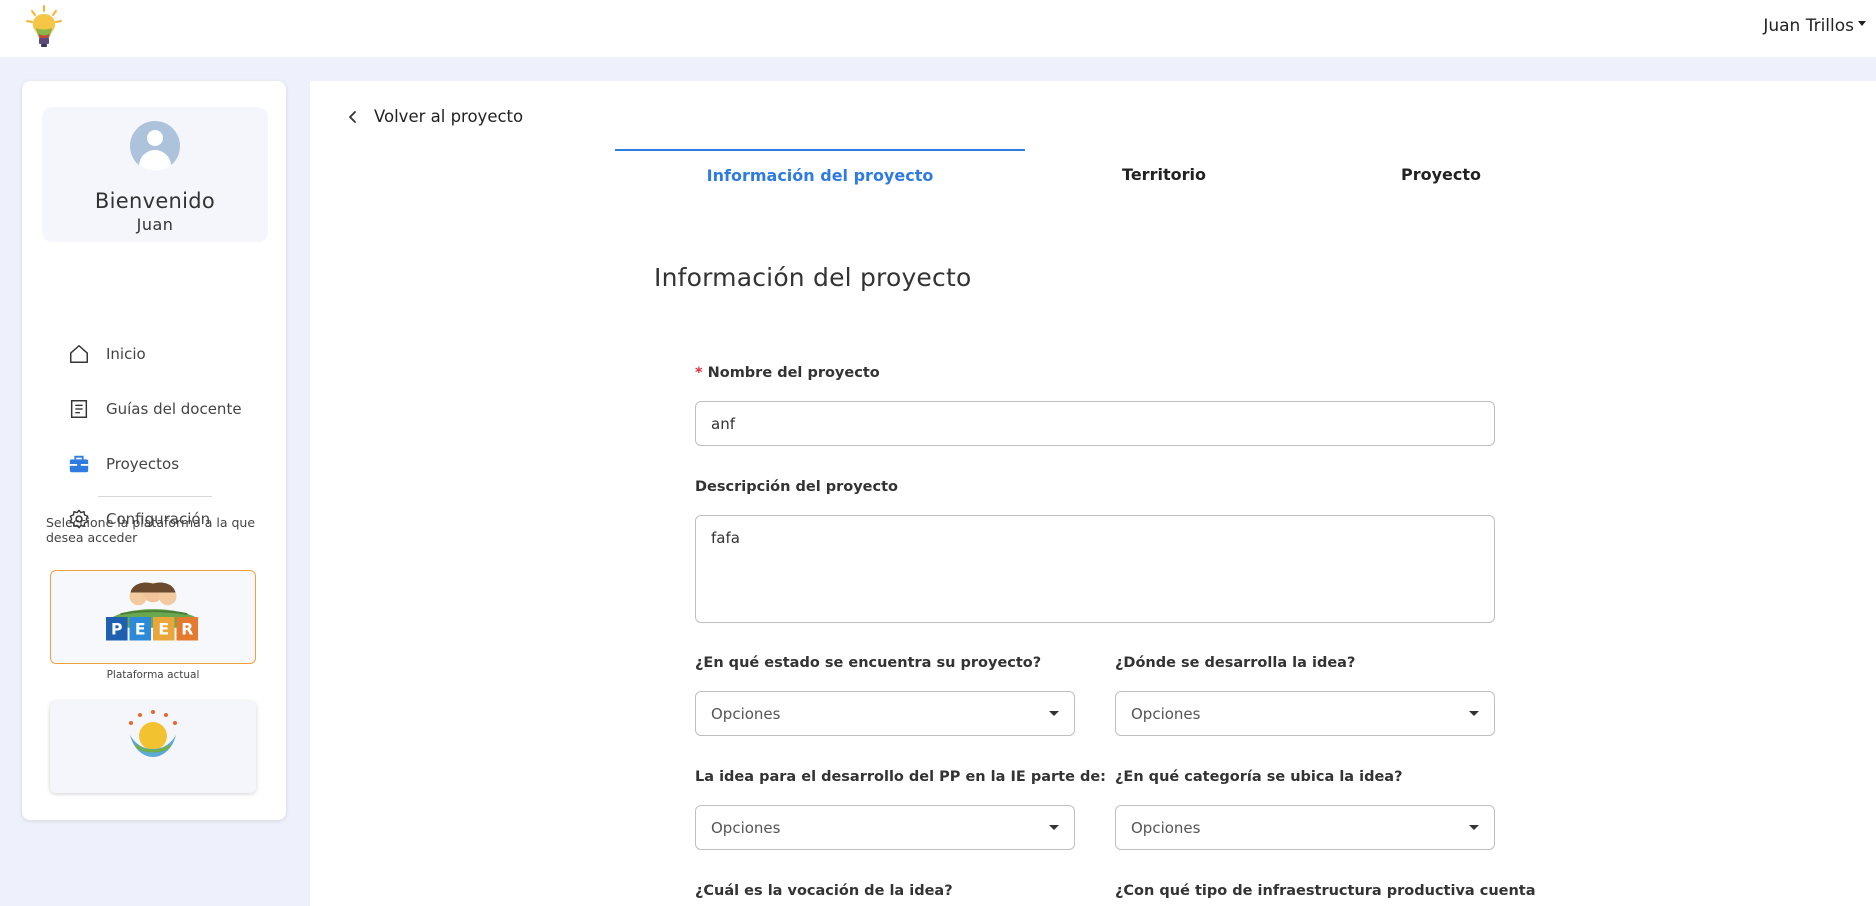 The image size is (1876, 906). I want to click on user-menu: Juan Trillos, so click(1814, 26).